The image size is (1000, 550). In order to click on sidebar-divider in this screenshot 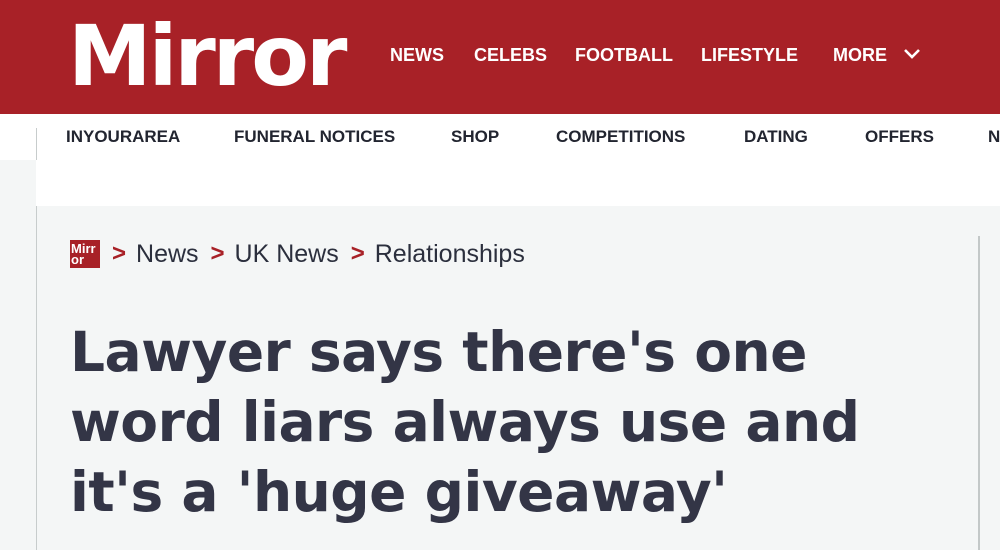, I will do `click(979, 393)`.